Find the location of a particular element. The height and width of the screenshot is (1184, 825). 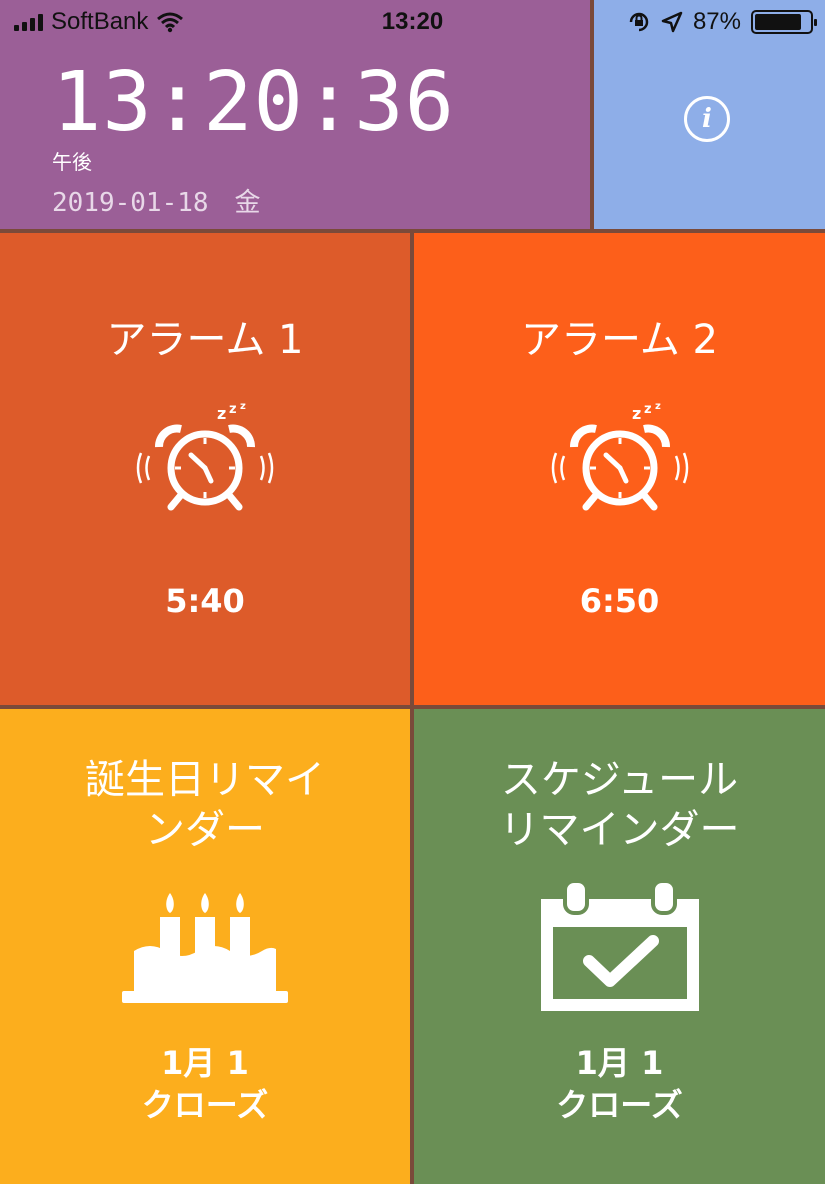

alarm-1-title: アラーム 1 is located at coordinates (205, 340).